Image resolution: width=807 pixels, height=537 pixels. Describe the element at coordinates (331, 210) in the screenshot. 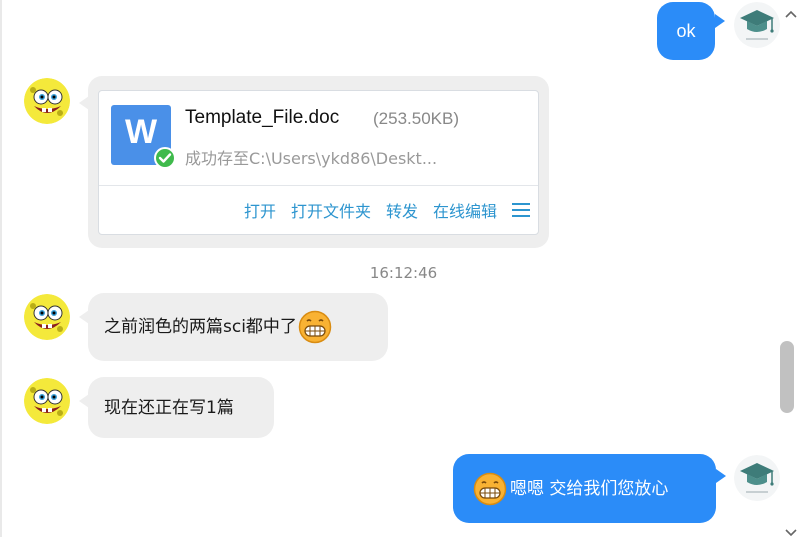

I see `open-folder-button: 打开文件夹` at that location.